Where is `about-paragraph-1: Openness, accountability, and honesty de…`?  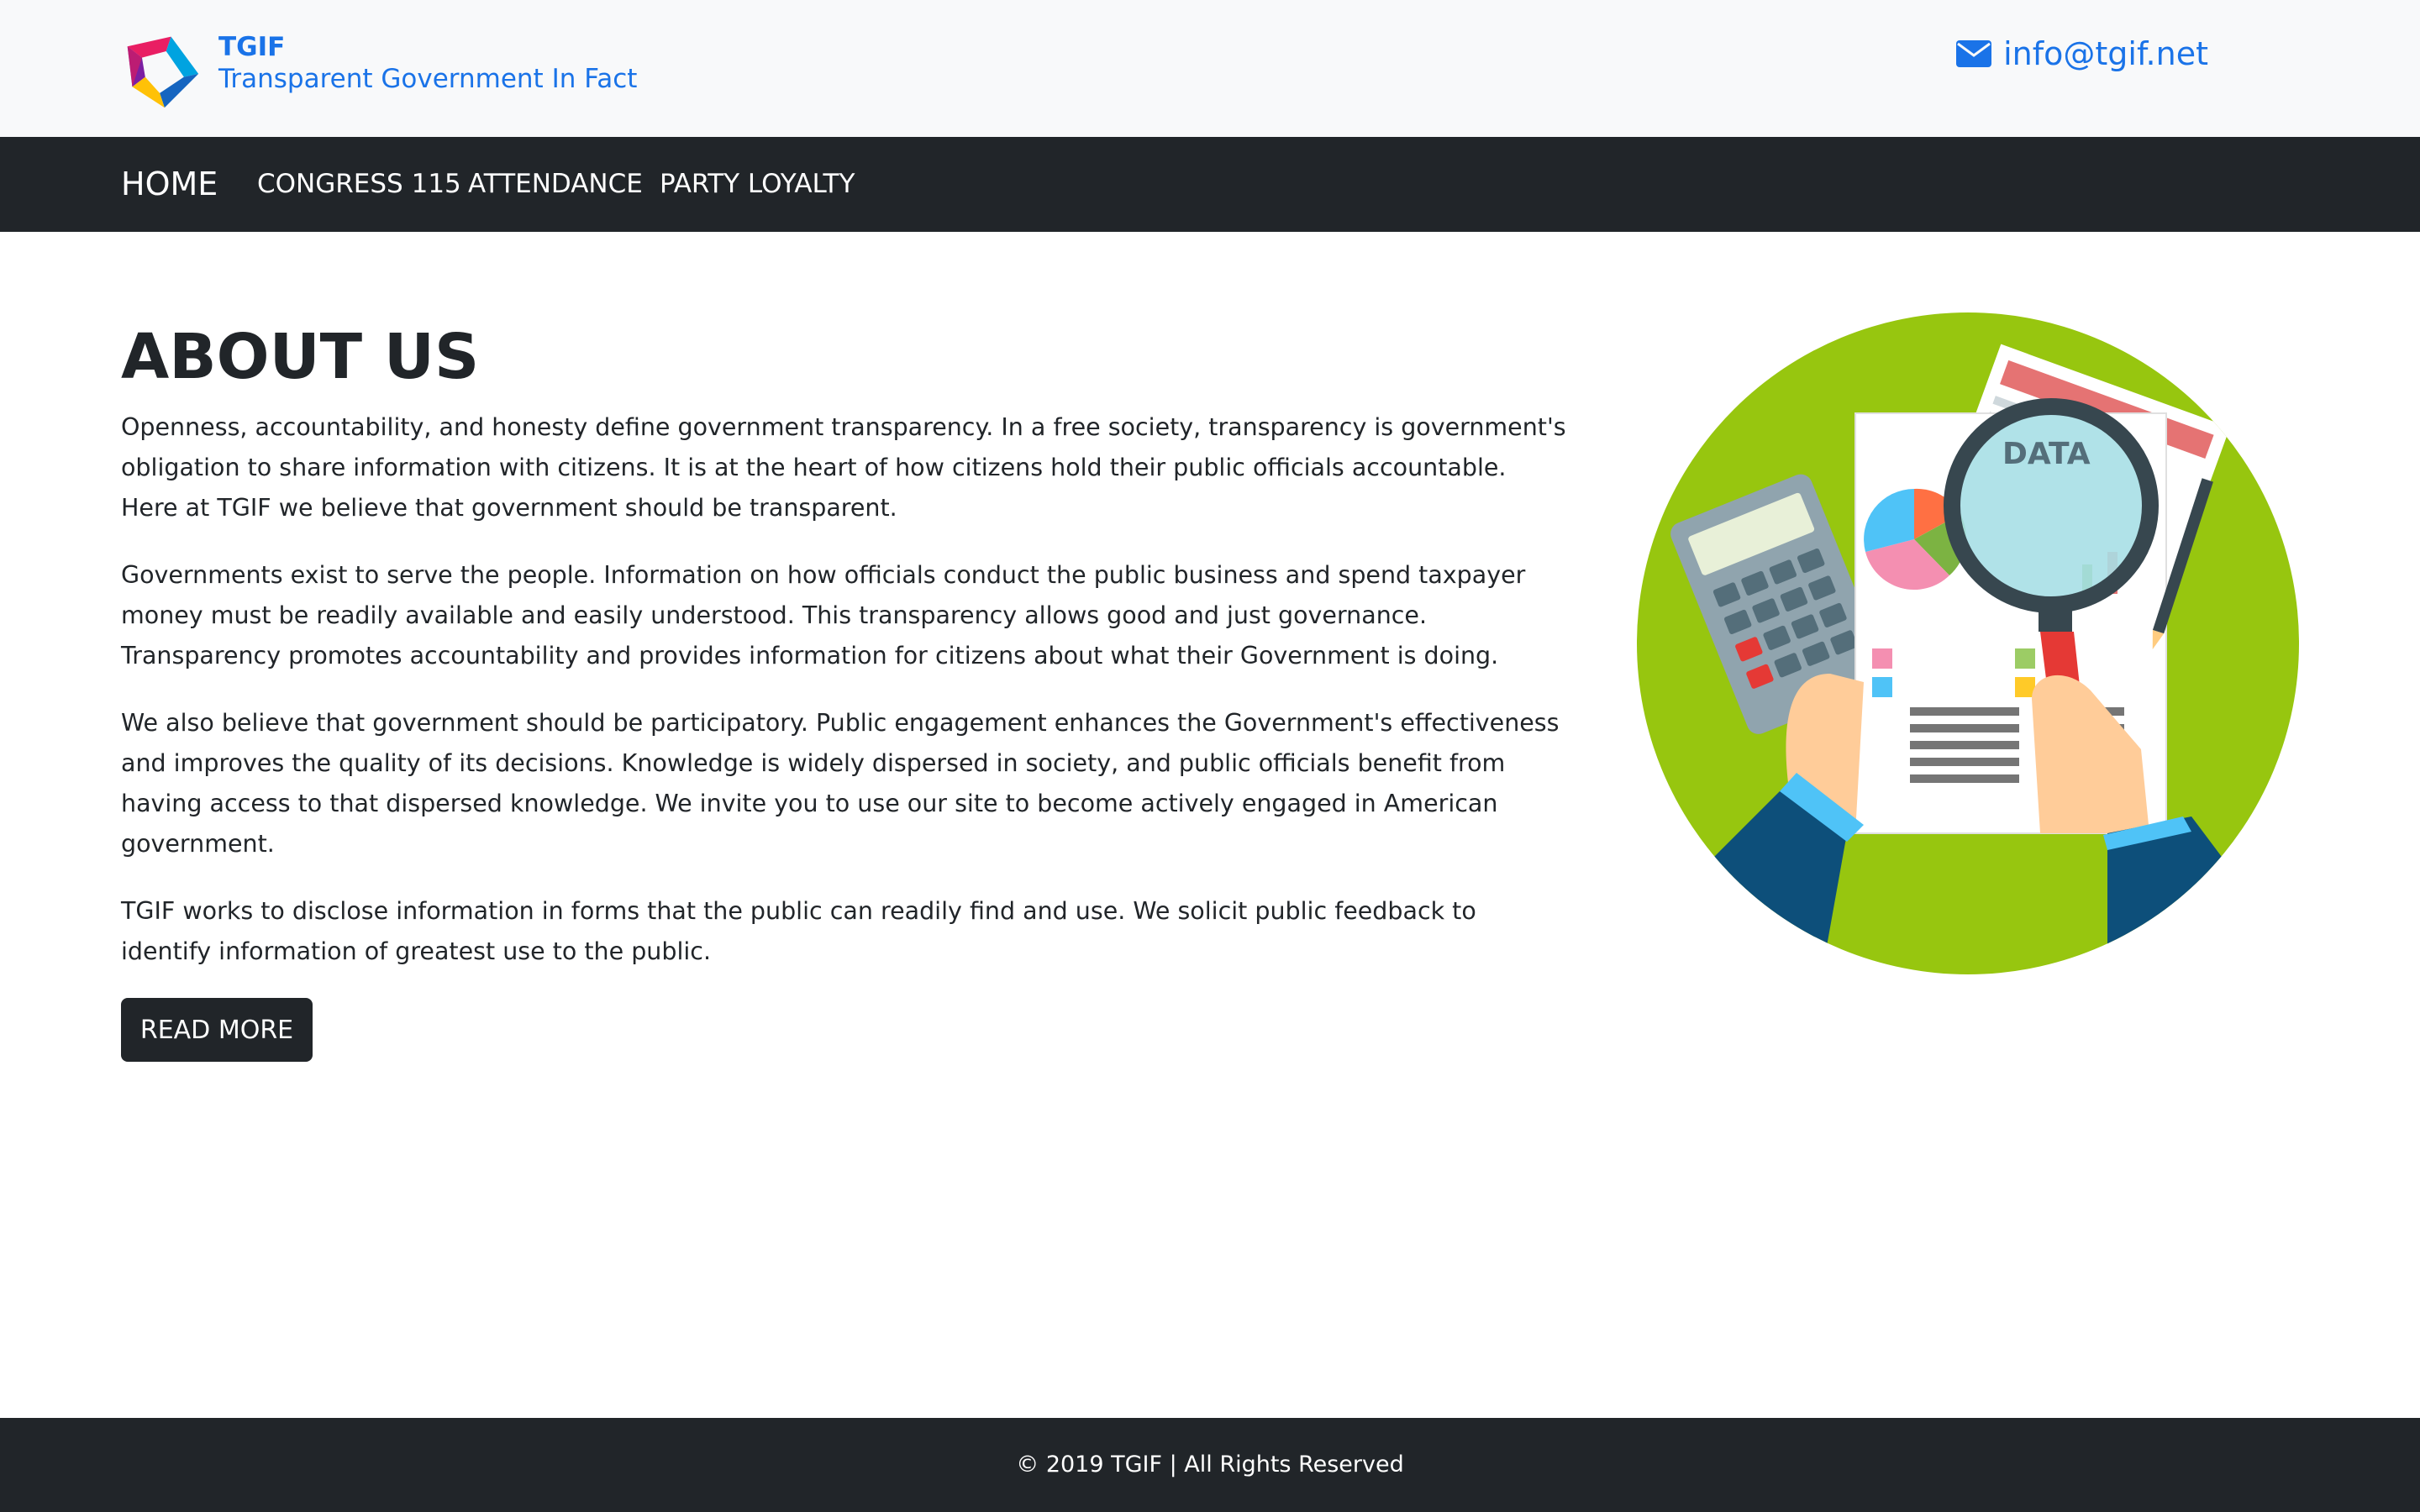 about-paragraph-1: Openness, accountability, and honesty de… is located at coordinates (843, 467).